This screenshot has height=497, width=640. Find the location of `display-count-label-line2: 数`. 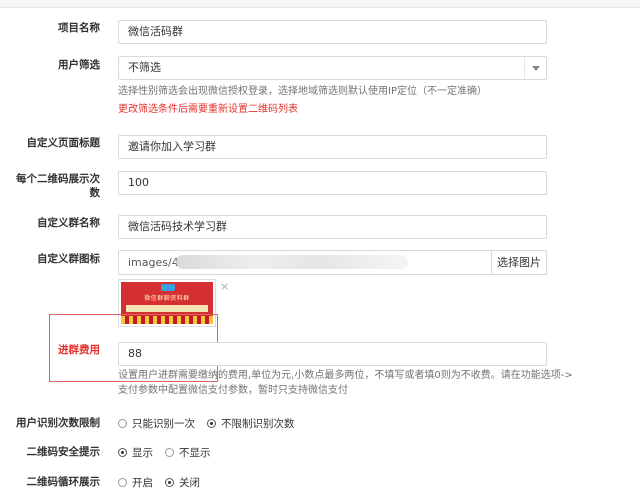

display-count-label-line2: 数 is located at coordinates (95, 193).